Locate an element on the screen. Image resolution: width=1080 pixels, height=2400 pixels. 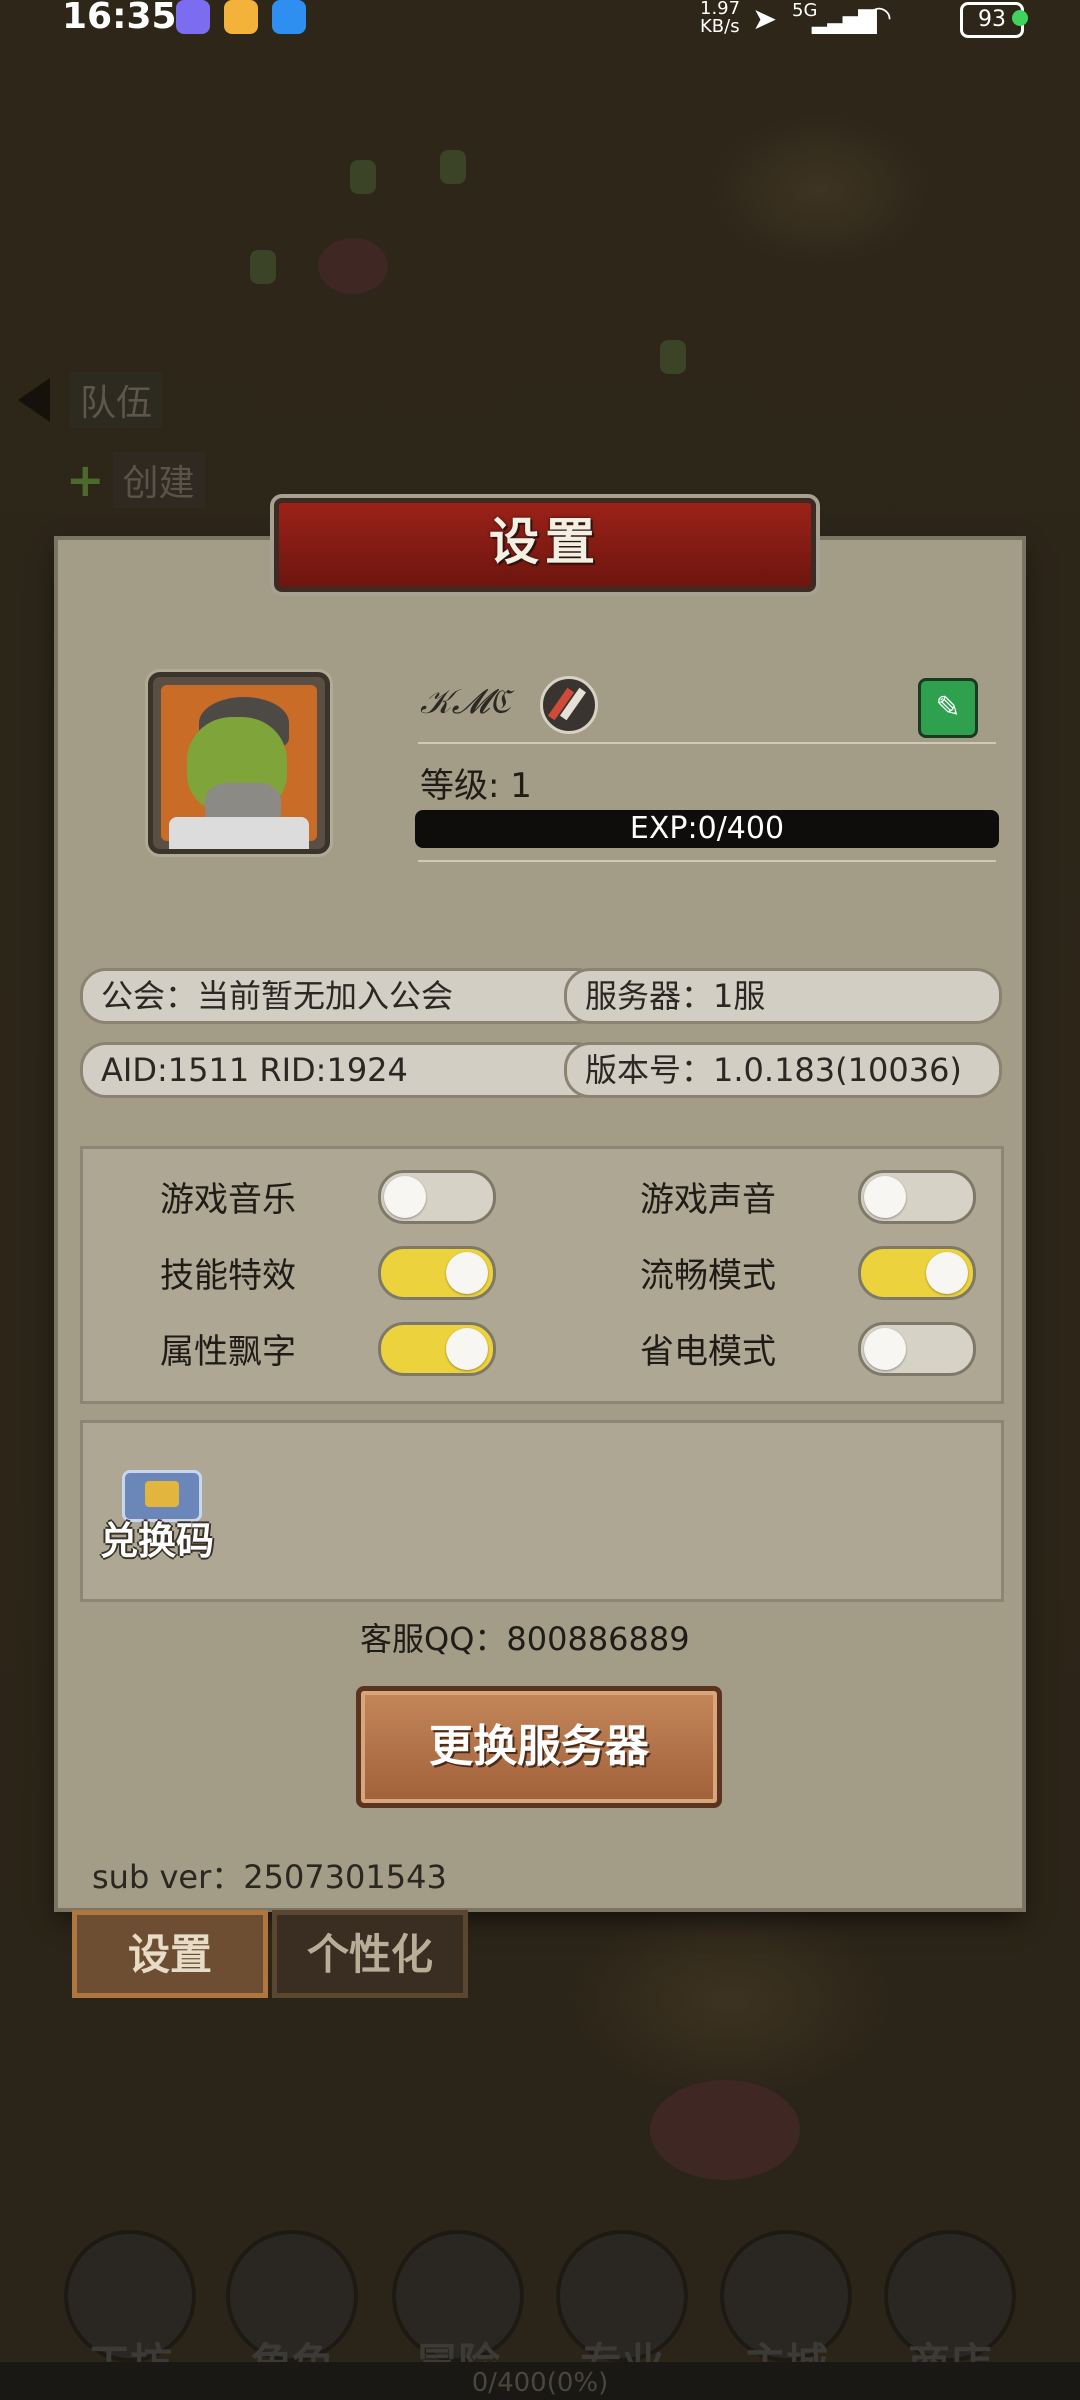
extras-box is located at coordinates (542, 1511).